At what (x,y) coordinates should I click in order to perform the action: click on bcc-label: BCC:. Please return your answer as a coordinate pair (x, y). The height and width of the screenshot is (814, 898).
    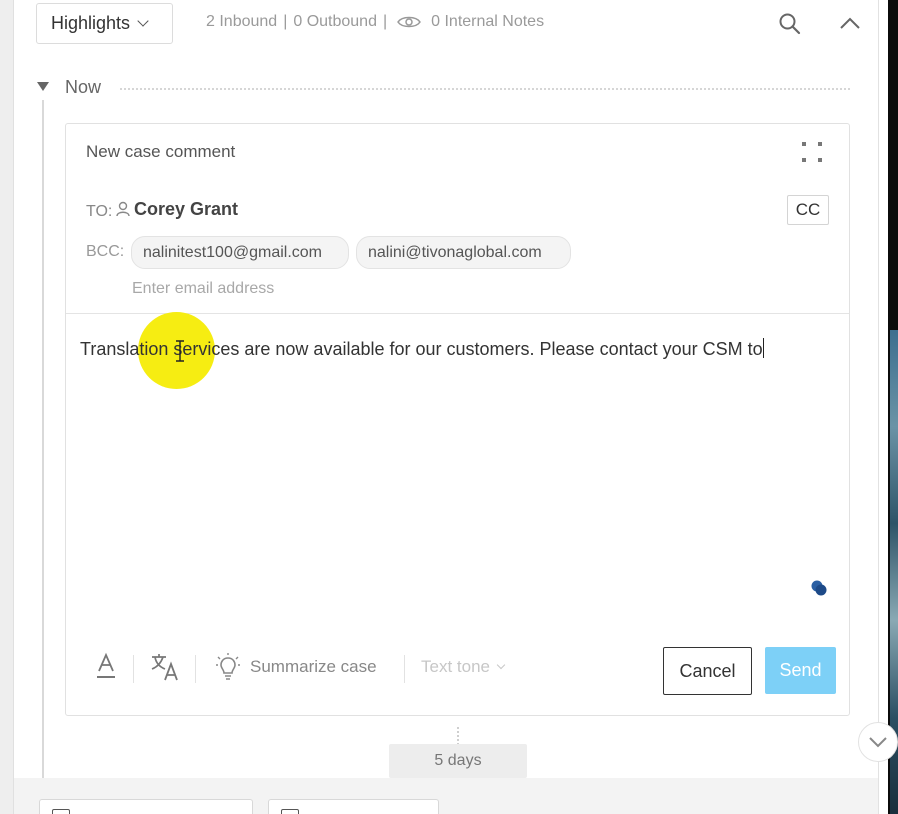
    Looking at the image, I should click on (105, 251).